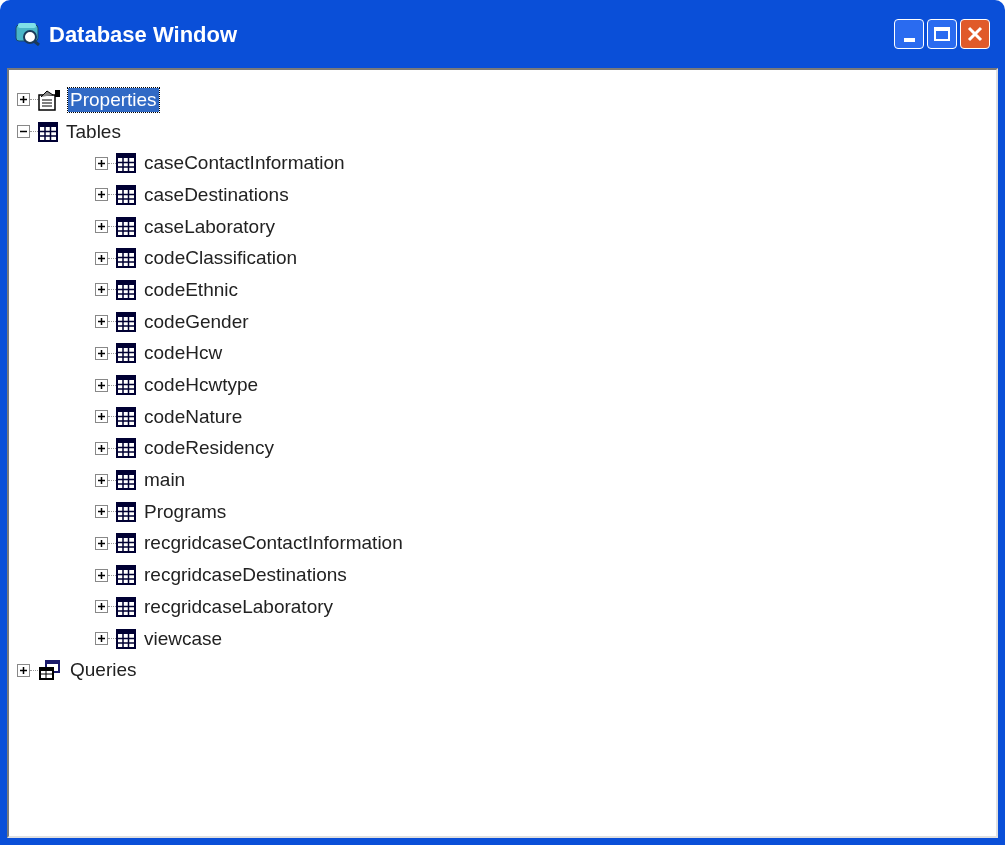 This screenshot has height=845, width=1005. Describe the element at coordinates (245, 575) in the screenshot. I see `tree-item: recgridcaseDestinations` at that location.